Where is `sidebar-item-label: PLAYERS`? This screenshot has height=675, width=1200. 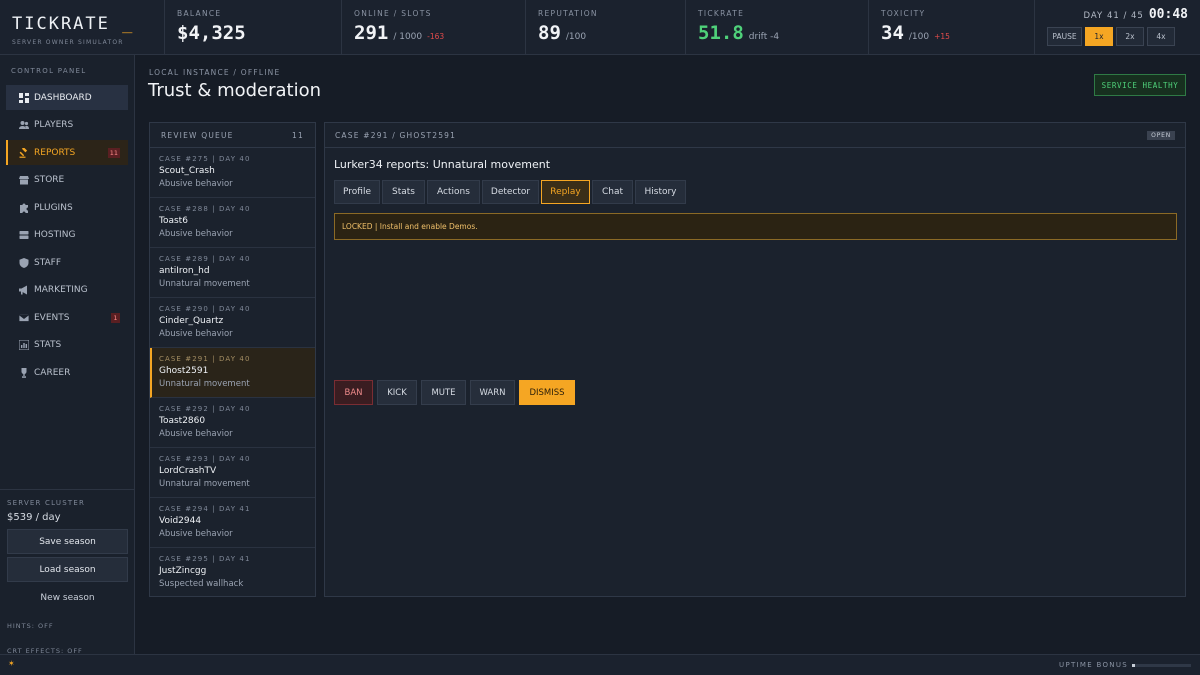
sidebar-item-label: PLAYERS is located at coordinates (54, 125).